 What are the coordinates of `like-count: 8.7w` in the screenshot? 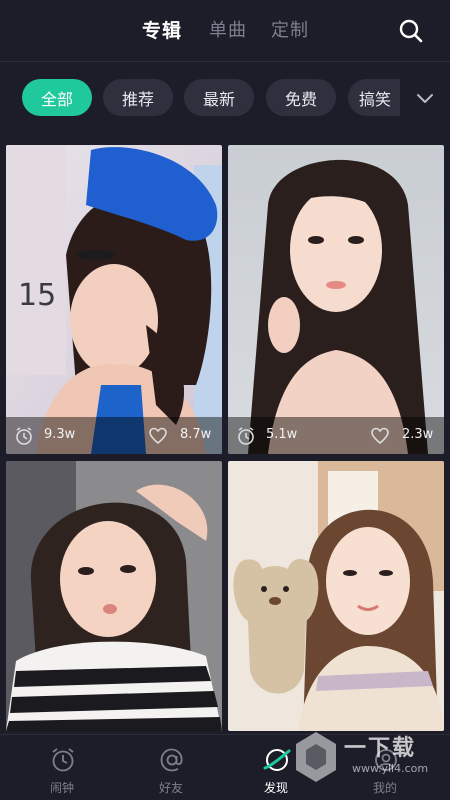 It's located at (196, 434).